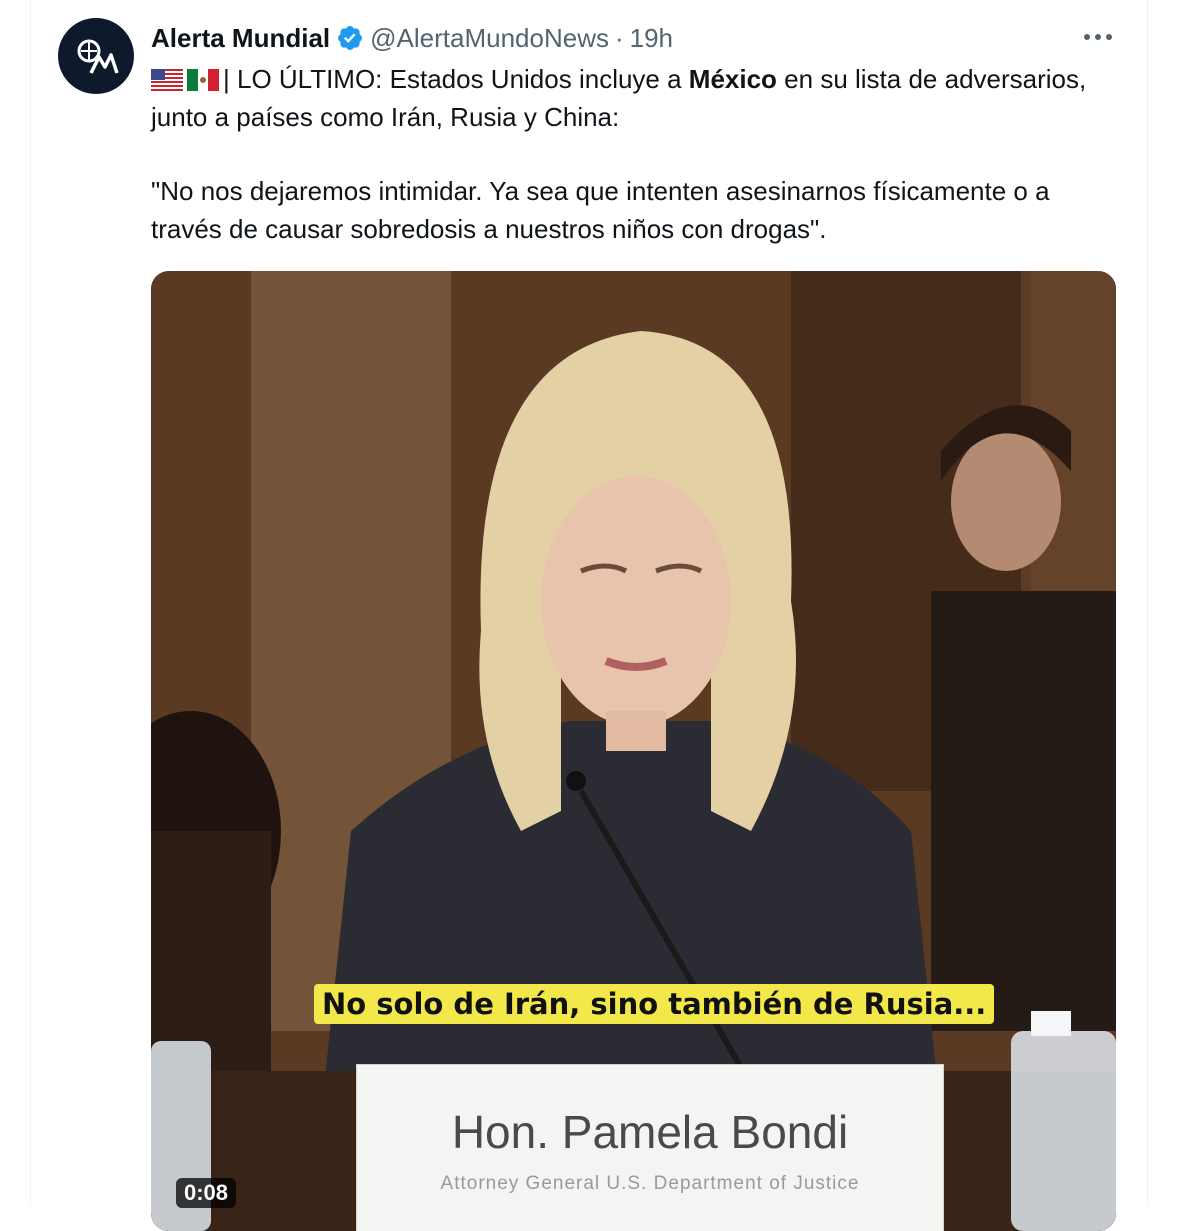 The width and height of the screenshot is (1200, 1231). I want to click on author-name: Alerta Mundial, so click(240, 38).